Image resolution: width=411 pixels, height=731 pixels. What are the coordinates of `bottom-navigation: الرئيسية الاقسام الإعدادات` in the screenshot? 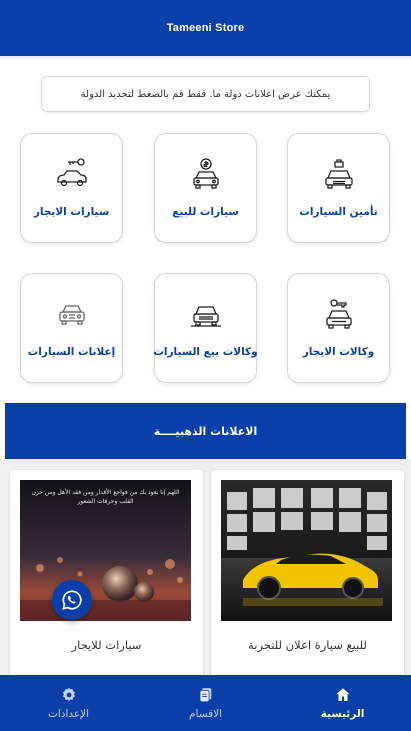 It's located at (205, 703).